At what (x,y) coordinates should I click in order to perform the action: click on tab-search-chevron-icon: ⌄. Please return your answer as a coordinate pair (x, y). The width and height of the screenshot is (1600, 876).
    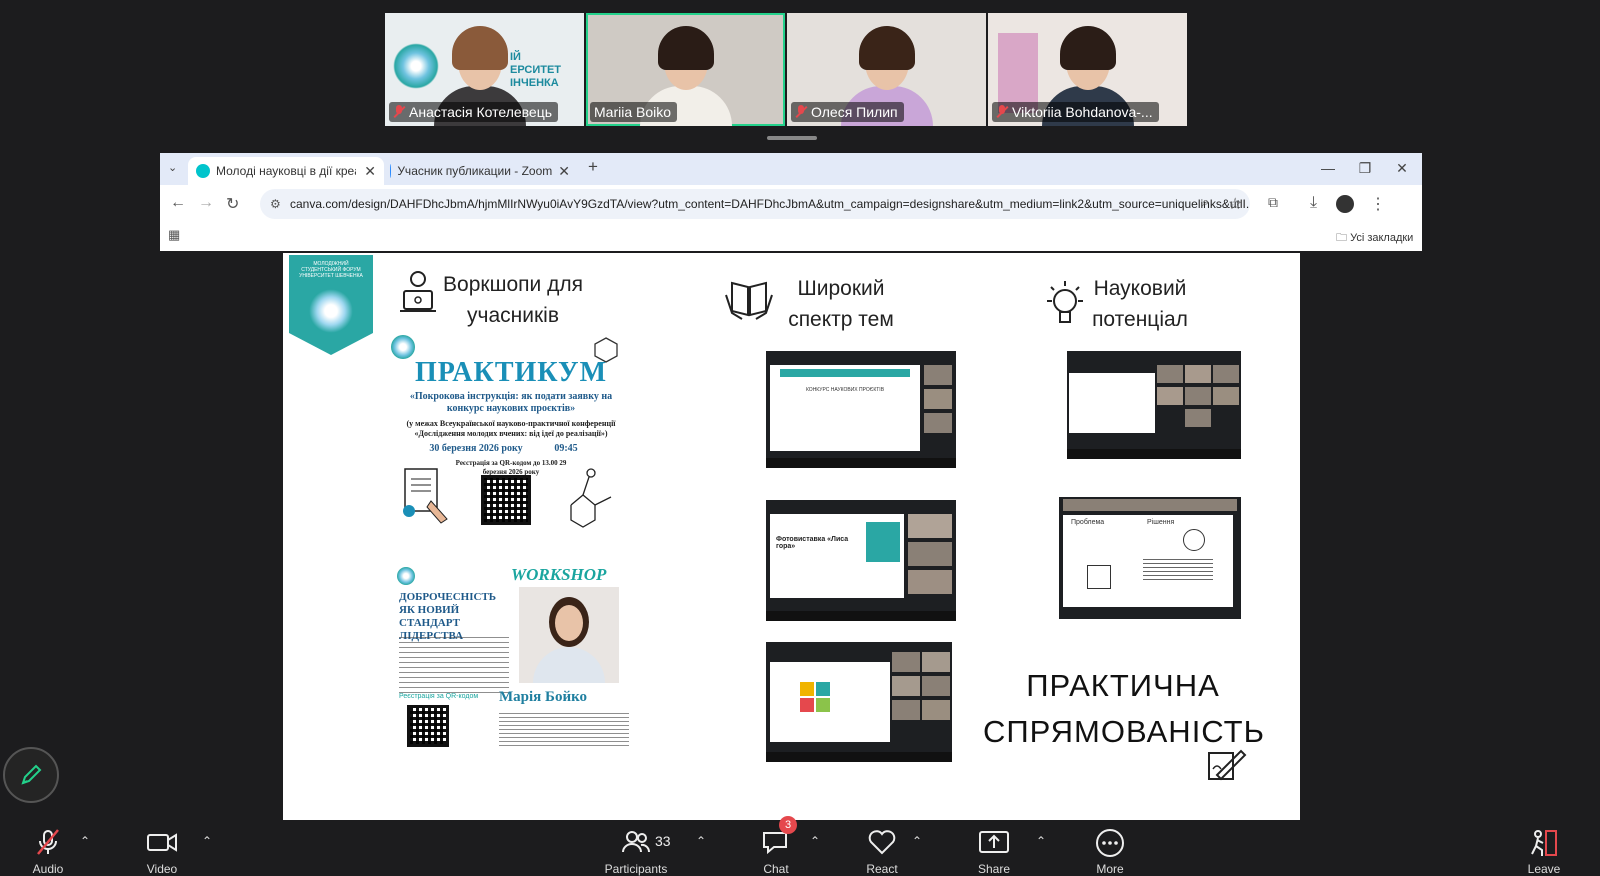
    Looking at the image, I should click on (172, 167).